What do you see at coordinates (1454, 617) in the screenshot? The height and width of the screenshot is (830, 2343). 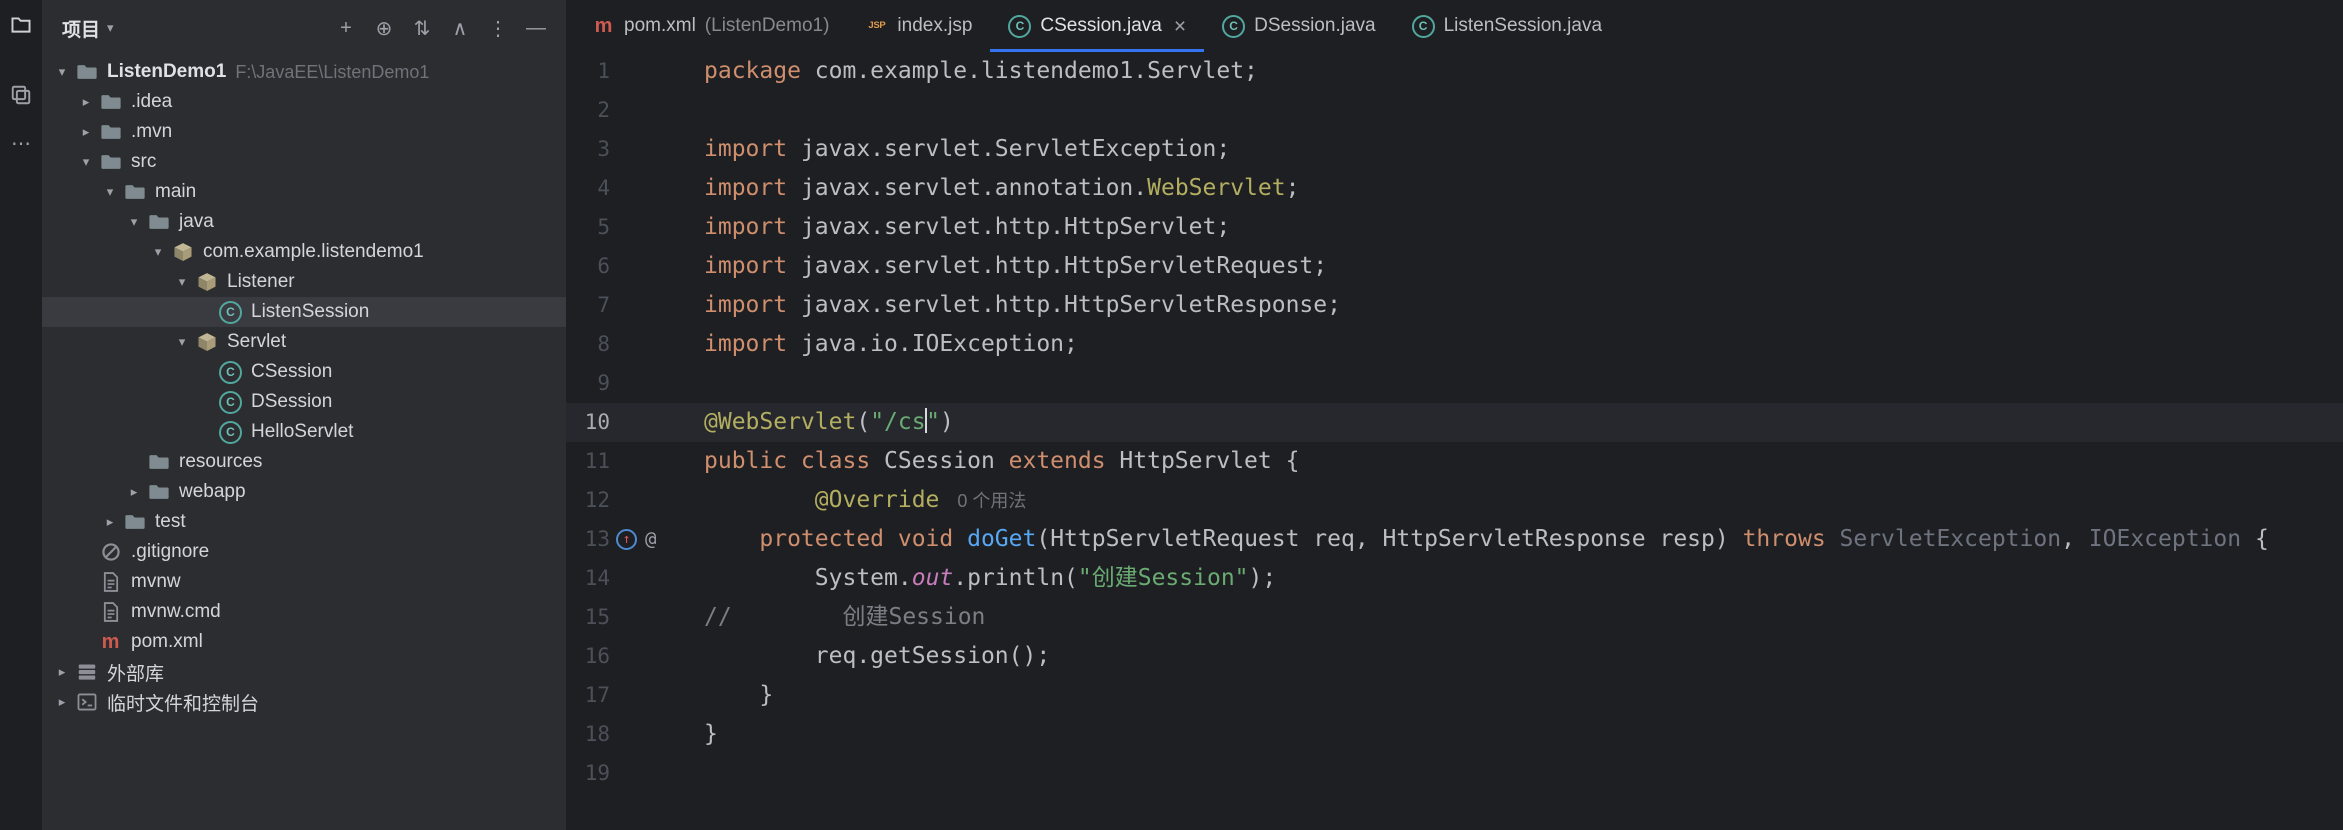 I see `code-line: 15// 创建Session` at bounding box center [1454, 617].